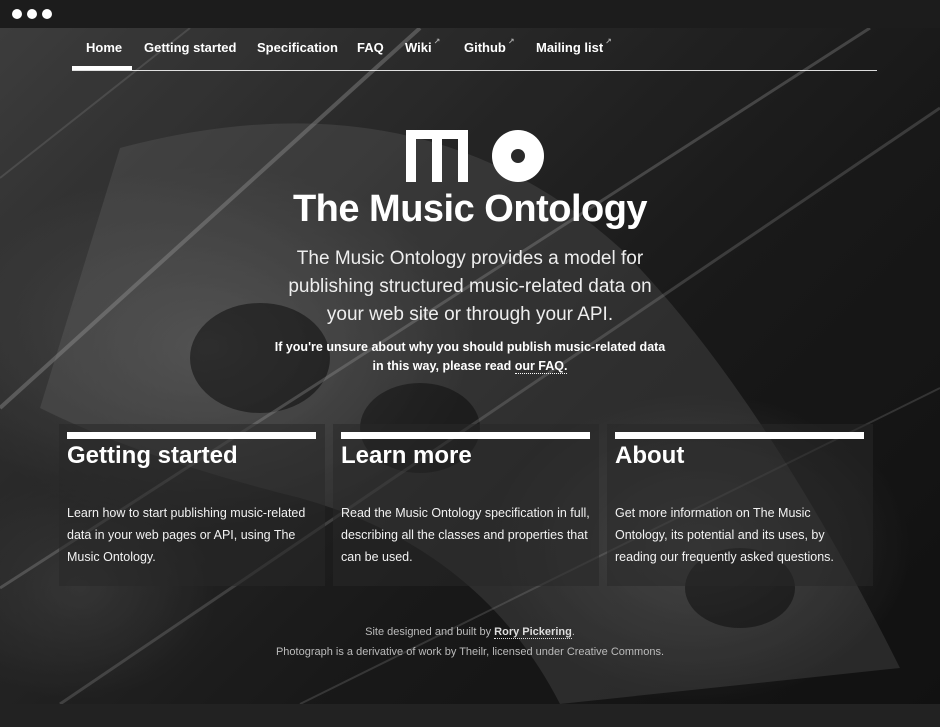 The height and width of the screenshot is (727, 940). I want to click on nav-mailing-list: Mailing list ↗, so click(574, 46).